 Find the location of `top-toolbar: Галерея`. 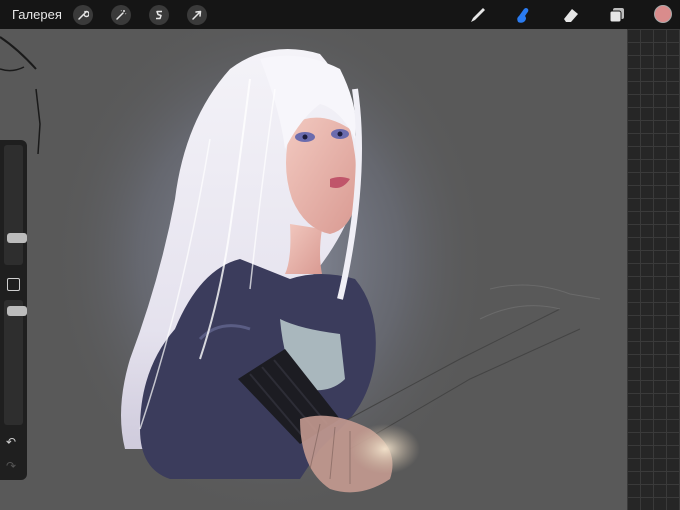

top-toolbar: Галерея is located at coordinates (340, 14).